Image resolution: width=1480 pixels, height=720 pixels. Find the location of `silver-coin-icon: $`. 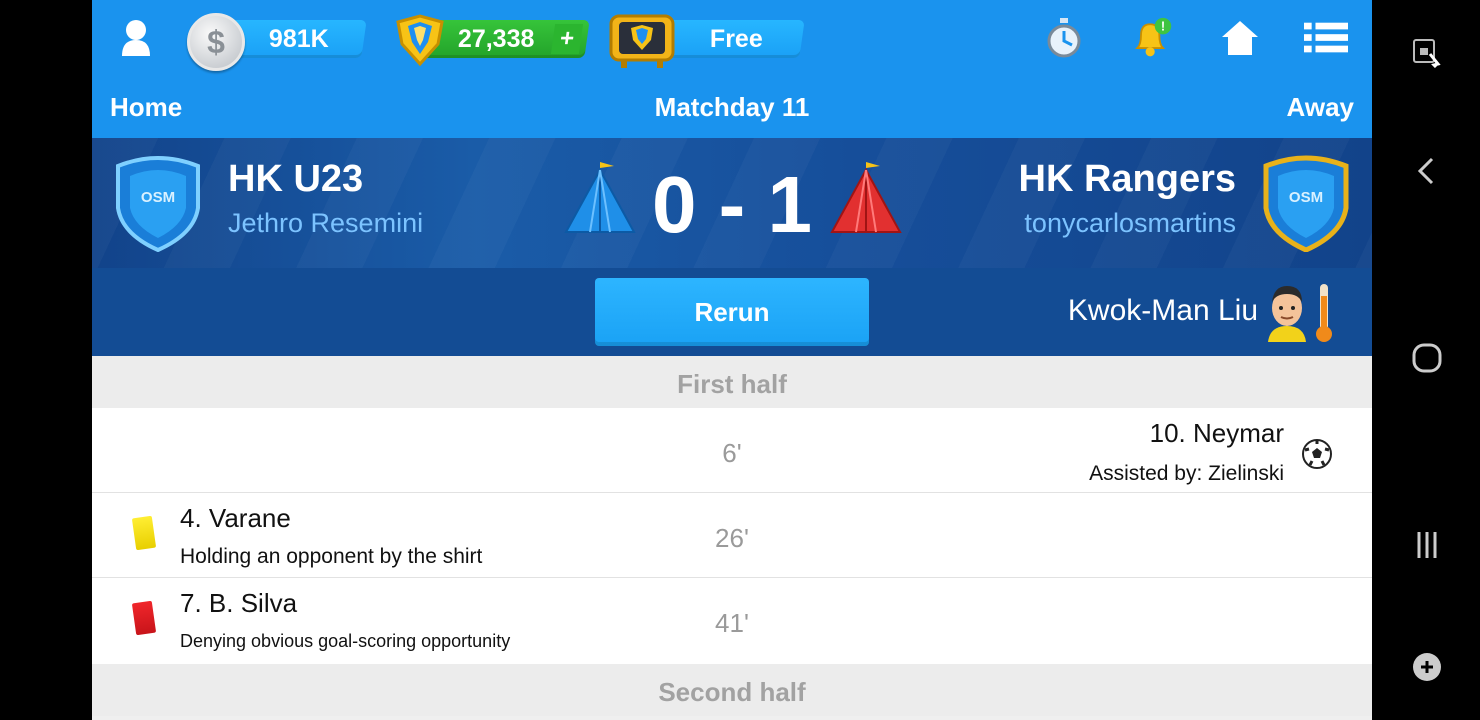

silver-coin-icon: $ is located at coordinates (216, 42).